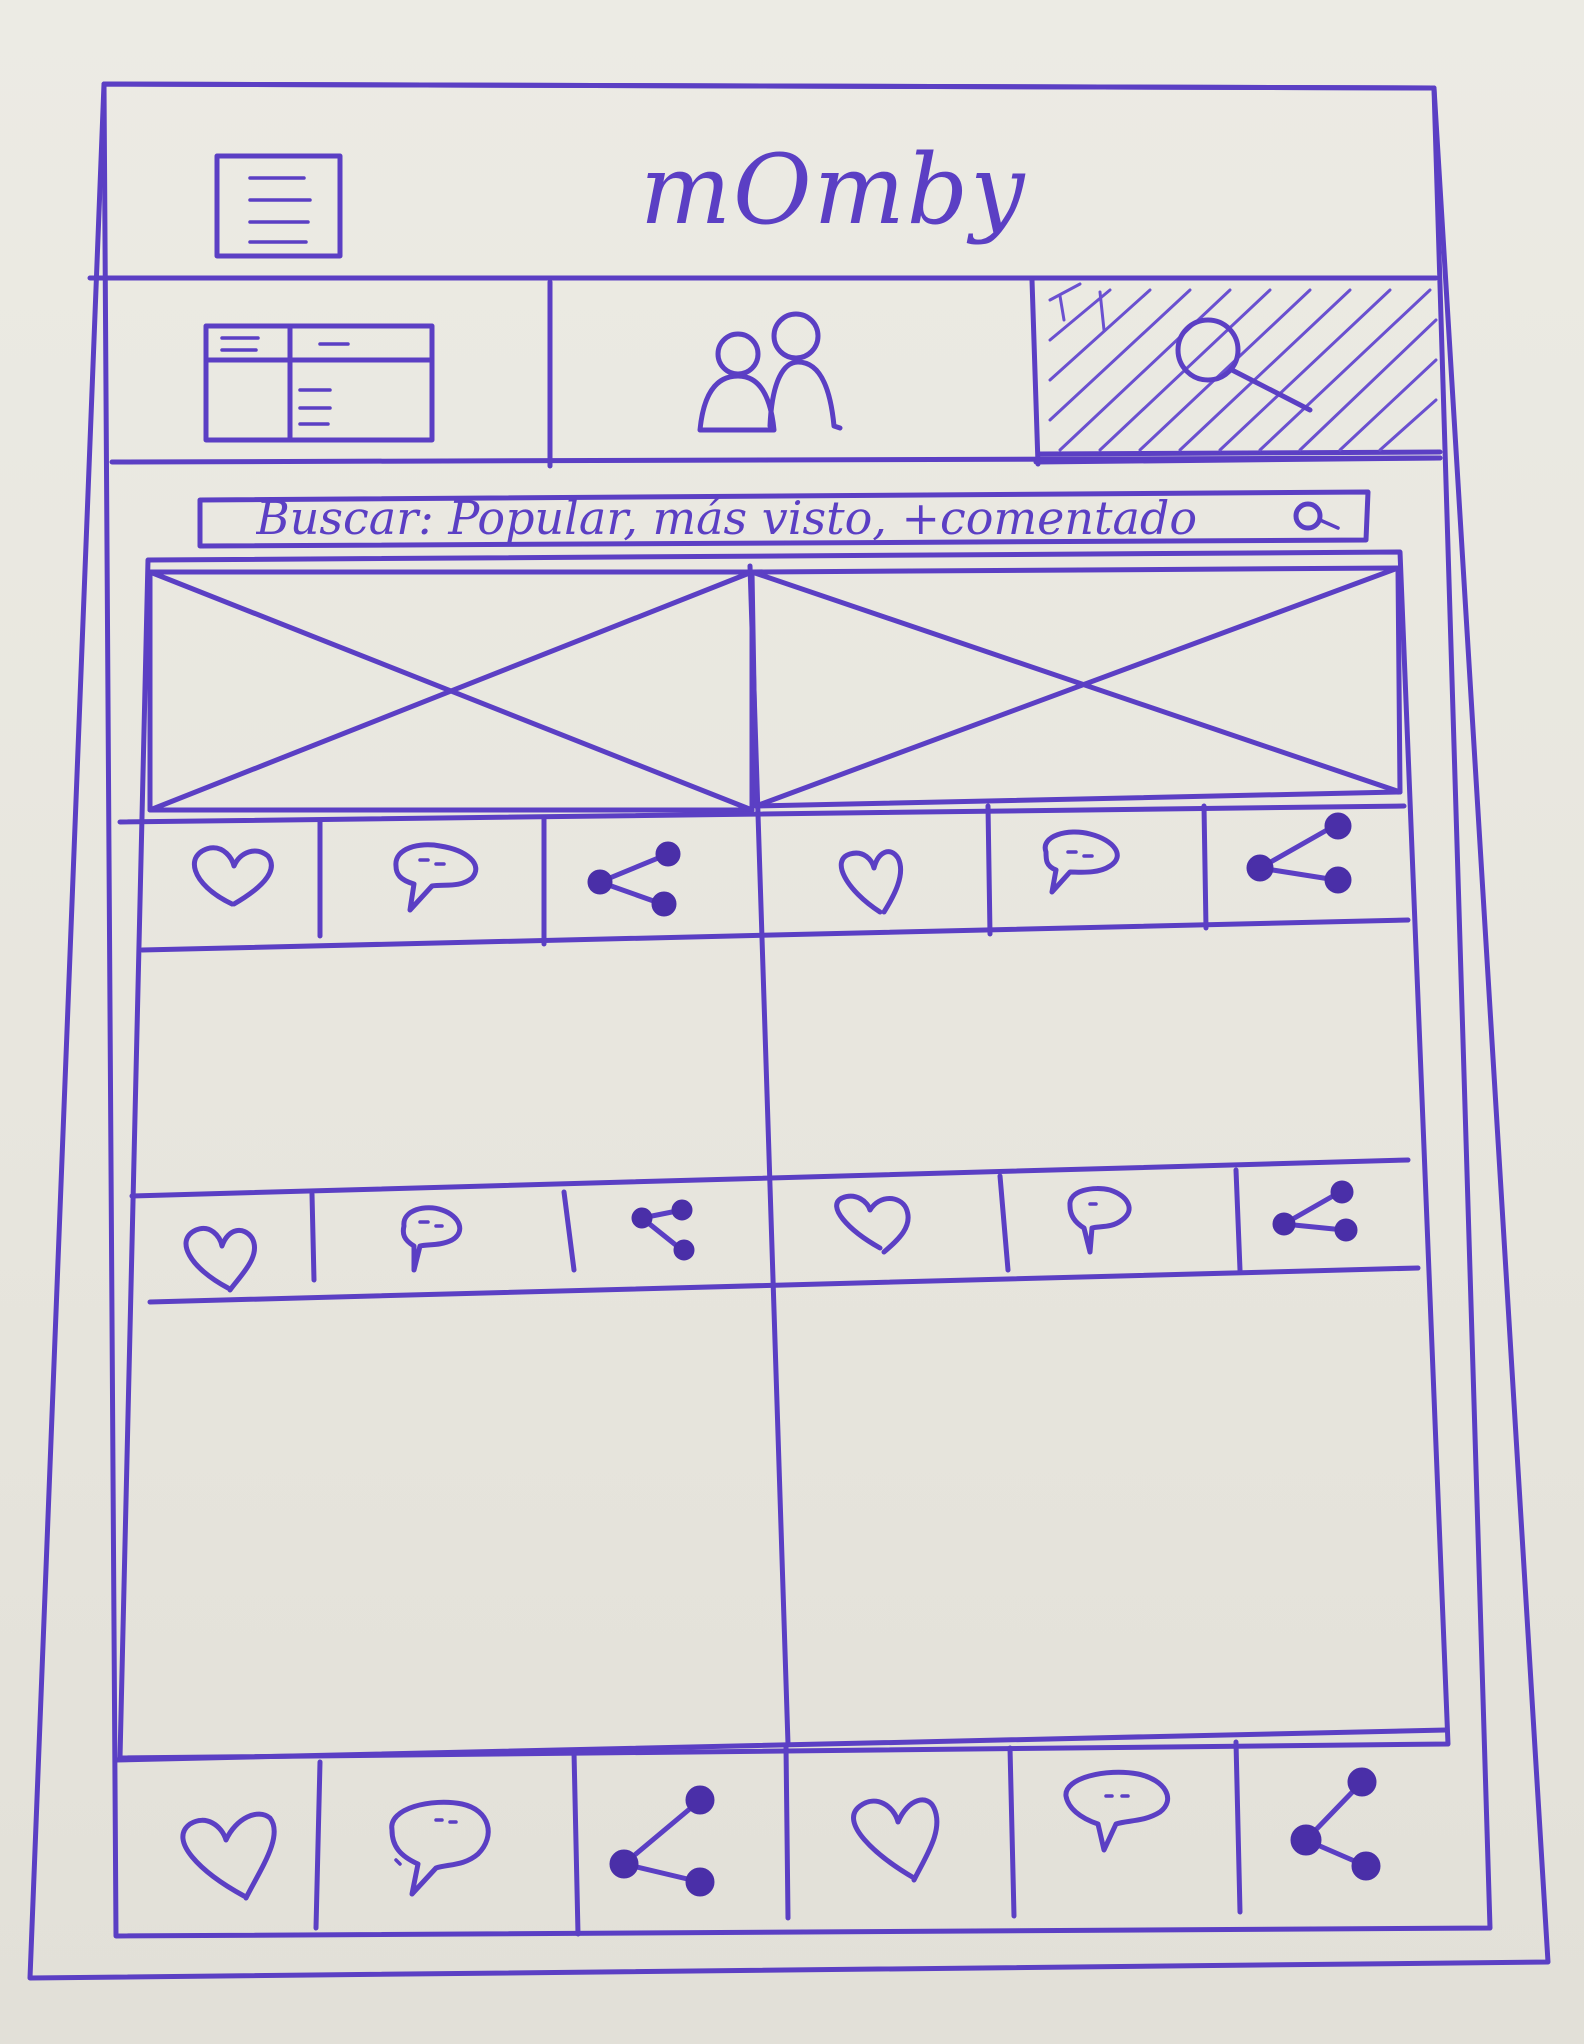  What do you see at coordinates (833, 190) in the screenshot?
I see `app-logo: mOmby` at bounding box center [833, 190].